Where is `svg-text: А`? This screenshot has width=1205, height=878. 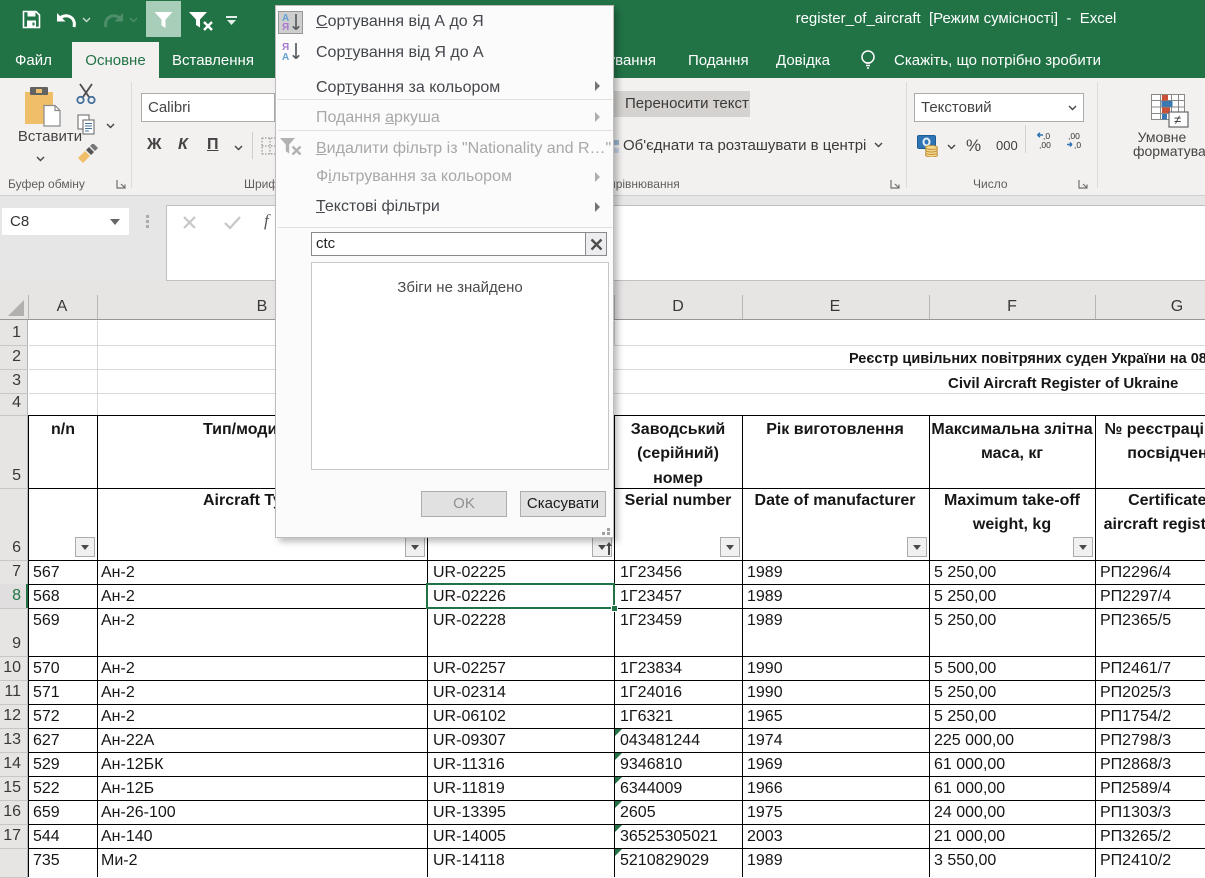 svg-text: А is located at coordinates (285, 57).